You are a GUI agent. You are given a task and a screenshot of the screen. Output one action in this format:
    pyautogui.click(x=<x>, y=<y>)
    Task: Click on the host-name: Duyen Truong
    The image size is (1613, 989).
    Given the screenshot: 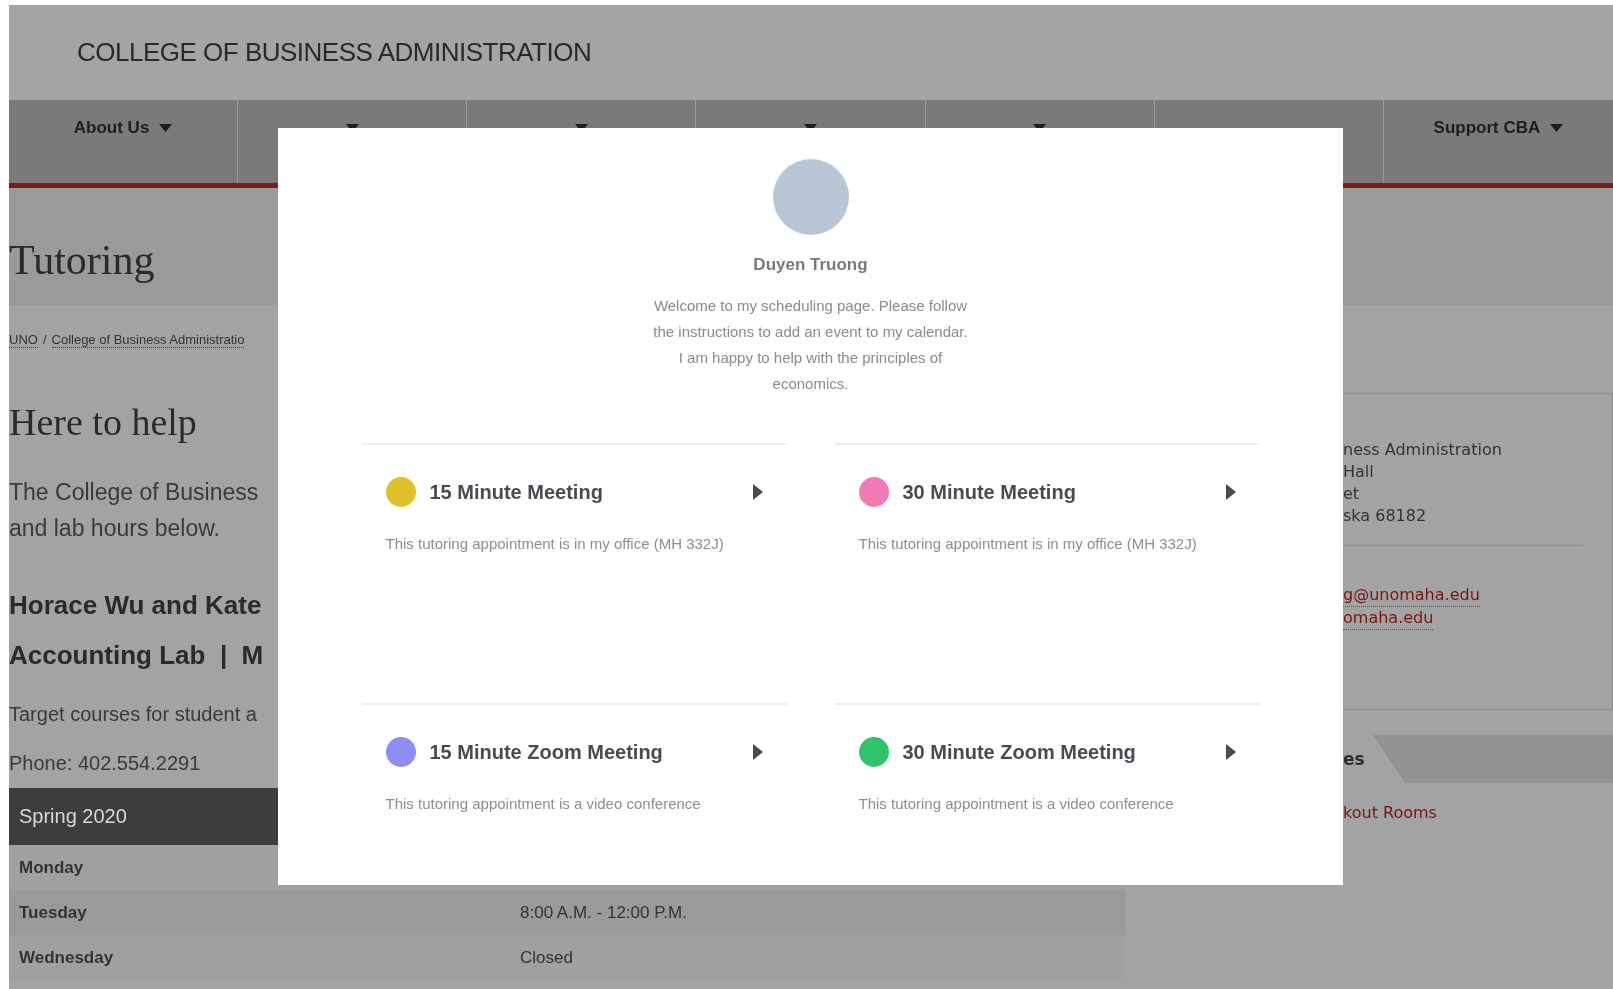 What is the action you would take?
    pyautogui.click(x=810, y=265)
    